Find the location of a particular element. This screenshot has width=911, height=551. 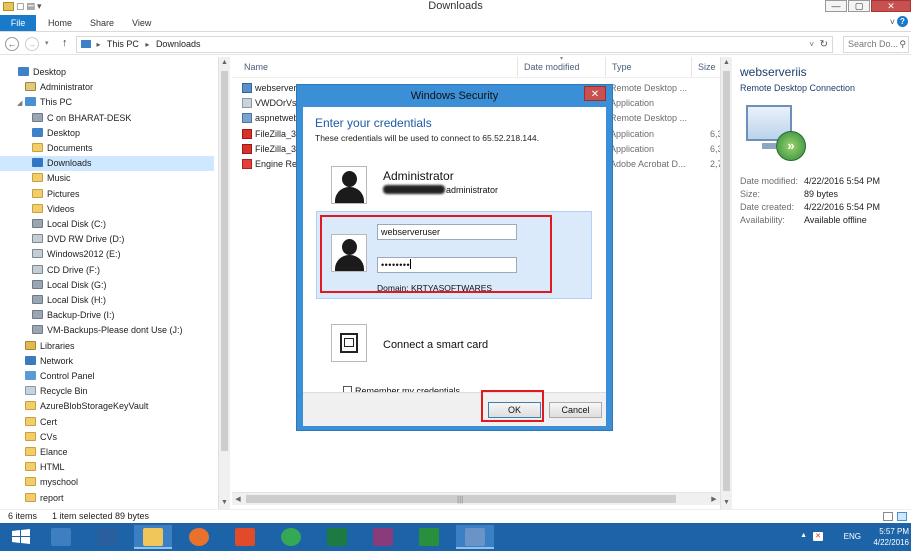

tree-item: Local Disk (C:) is located at coordinates (53, 224).